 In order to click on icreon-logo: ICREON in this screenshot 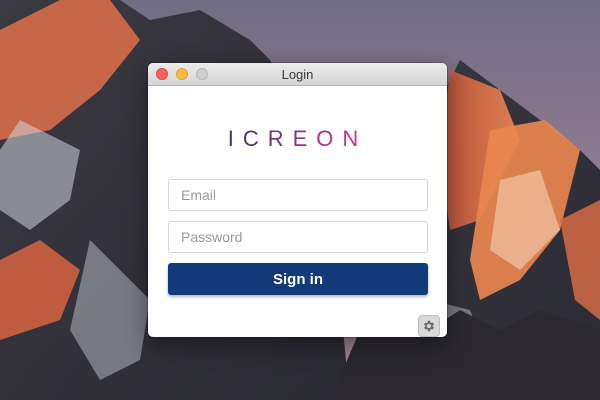, I will do `click(298, 138)`.